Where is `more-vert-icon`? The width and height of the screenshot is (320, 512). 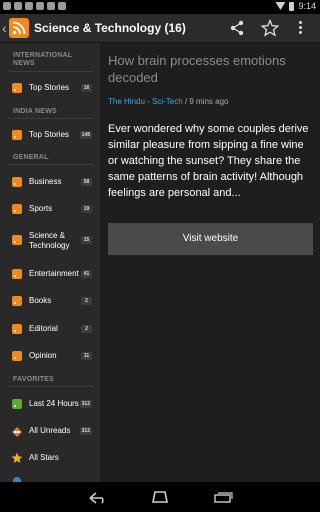
more-vert-icon is located at coordinates (301, 28).